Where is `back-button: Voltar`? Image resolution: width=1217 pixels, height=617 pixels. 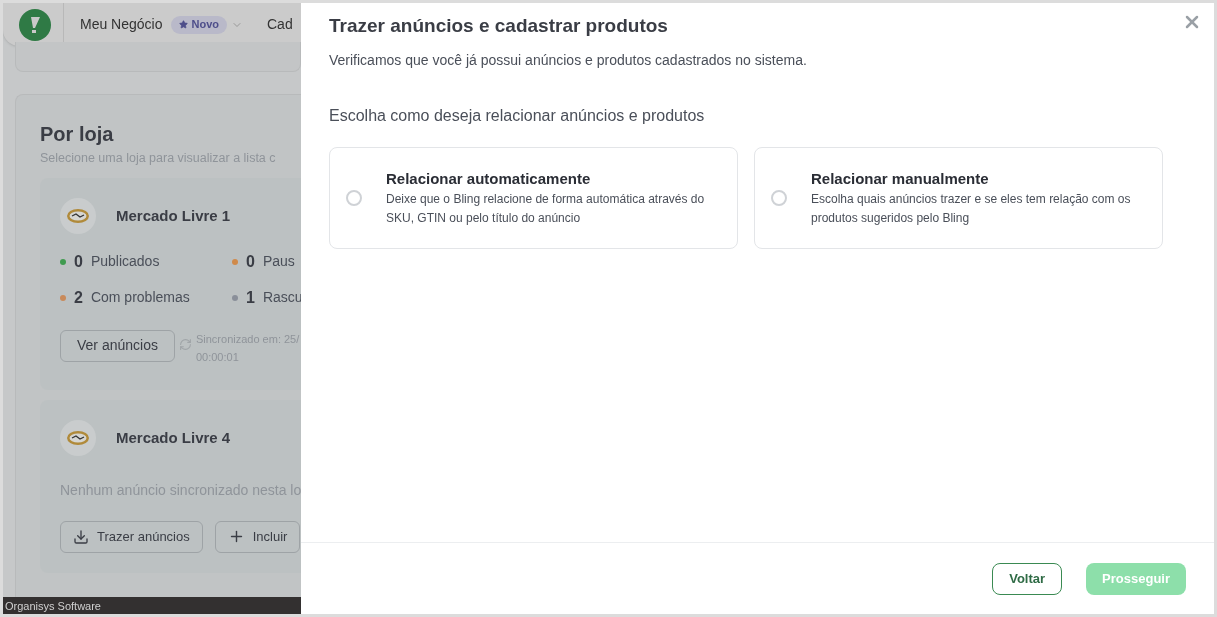
back-button: Voltar is located at coordinates (1027, 578).